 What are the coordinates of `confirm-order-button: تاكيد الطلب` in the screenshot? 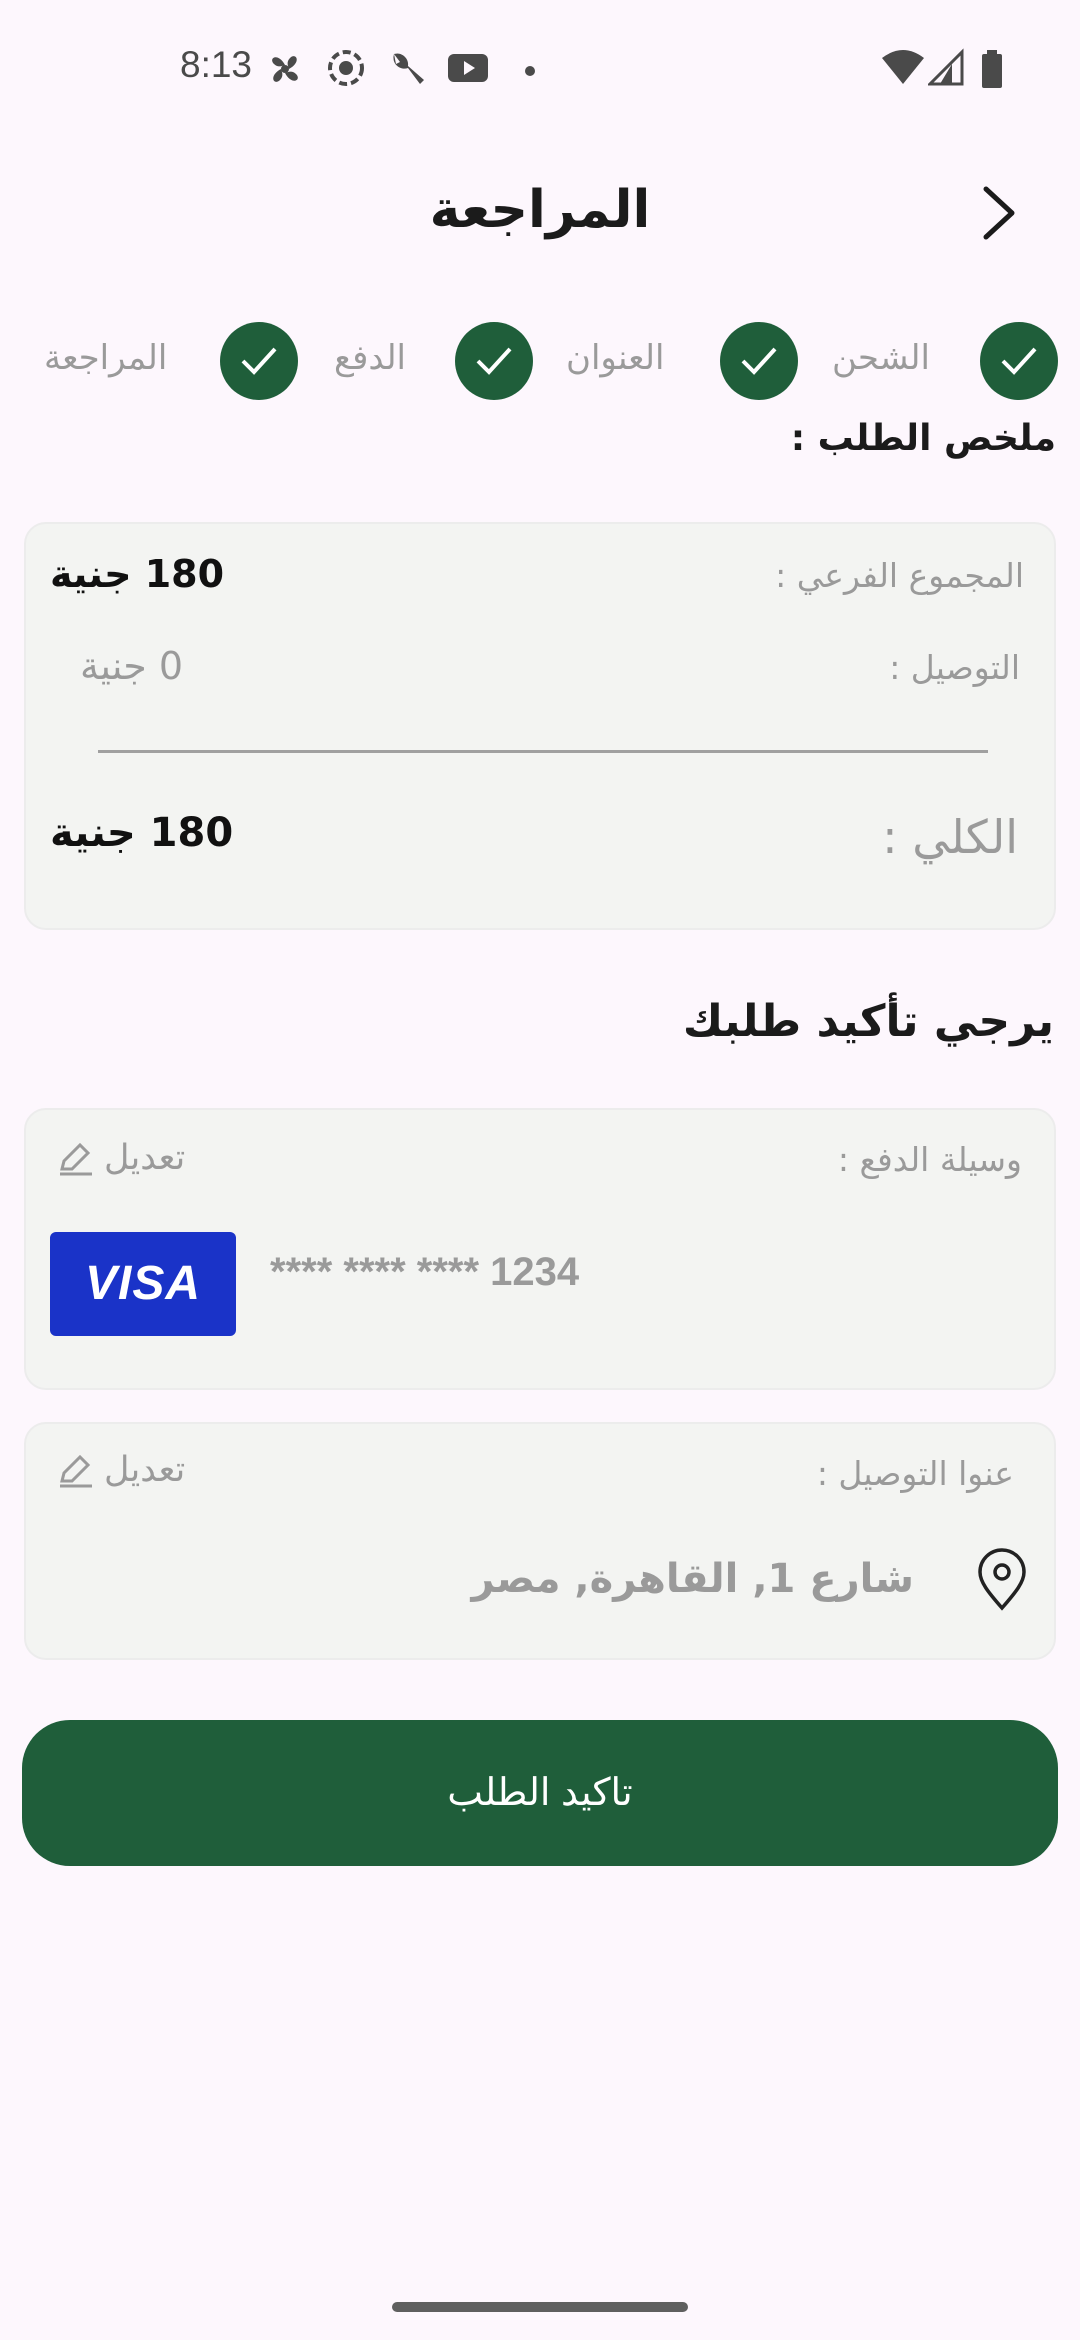 It's located at (540, 1793).